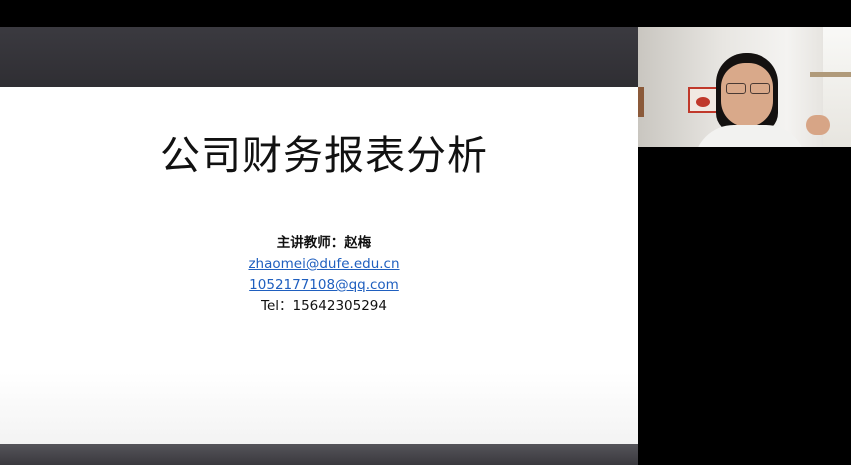  I want to click on background-shelf, so click(830, 74).